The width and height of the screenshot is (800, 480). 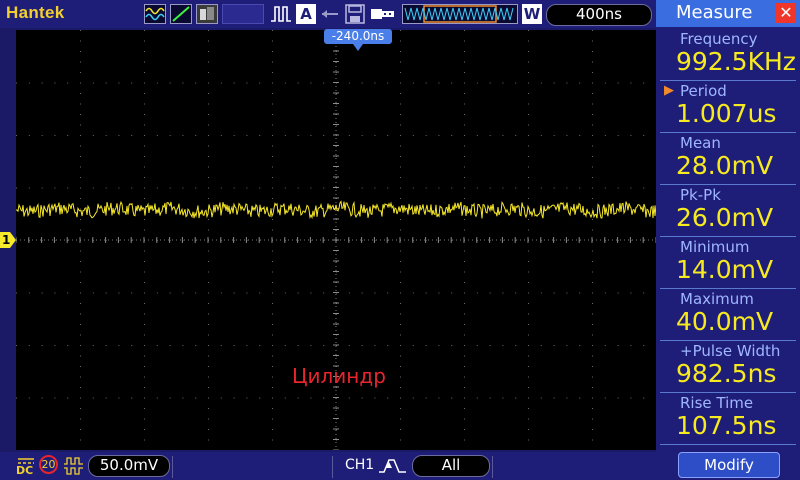 I want to click on usb-icon, so click(x=382, y=14).